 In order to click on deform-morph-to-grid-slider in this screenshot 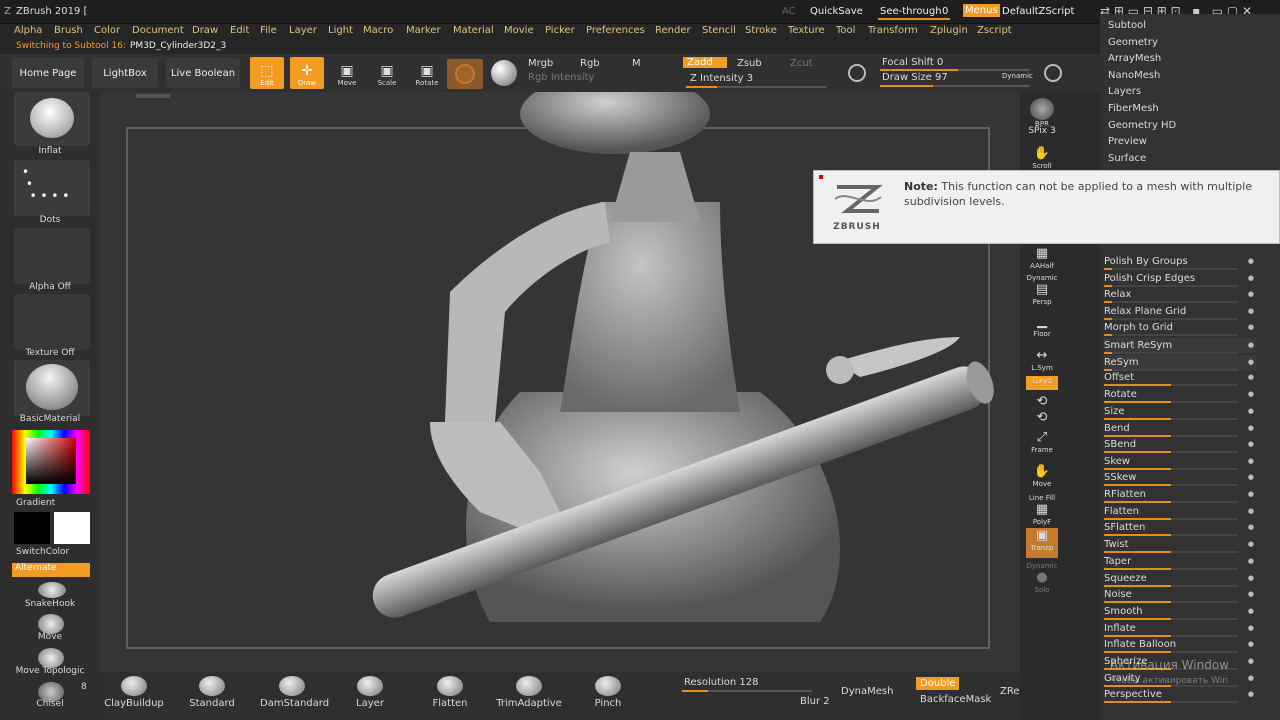, I will do `click(1171, 335)`.